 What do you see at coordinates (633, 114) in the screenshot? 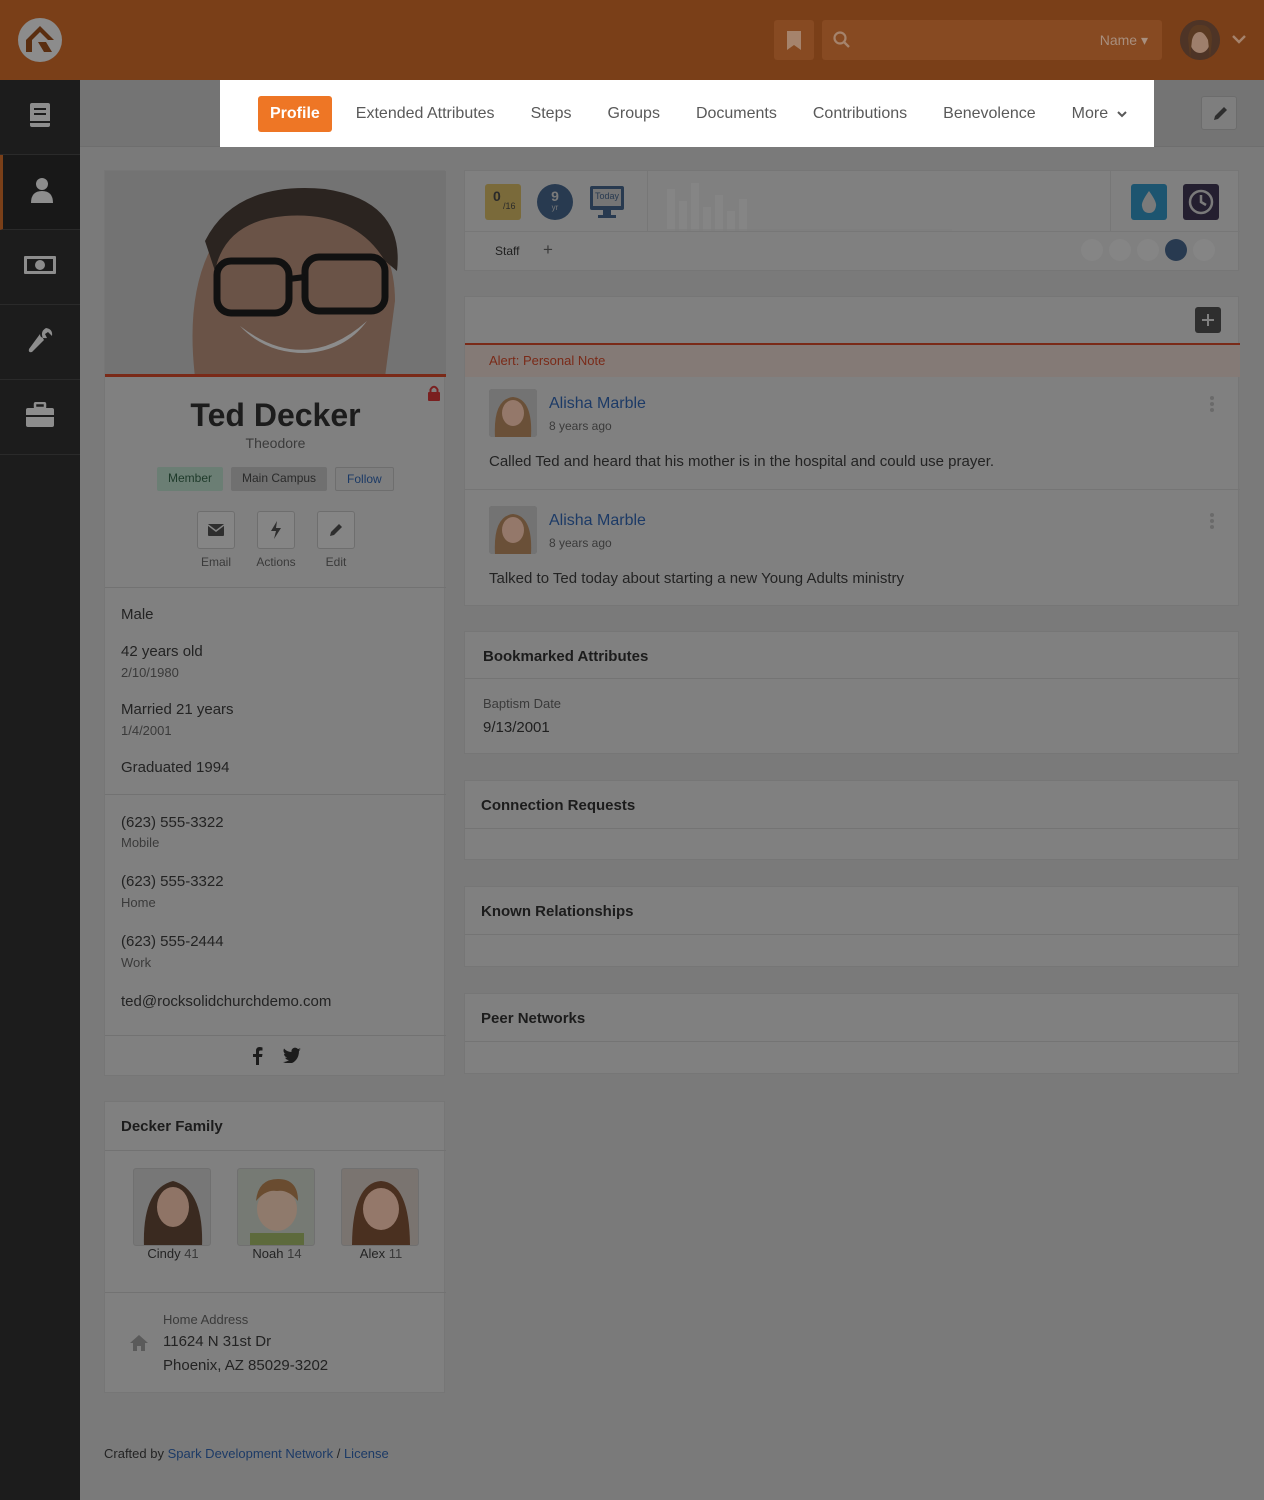
I see `tab-groups: Groups` at bounding box center [633, 114].